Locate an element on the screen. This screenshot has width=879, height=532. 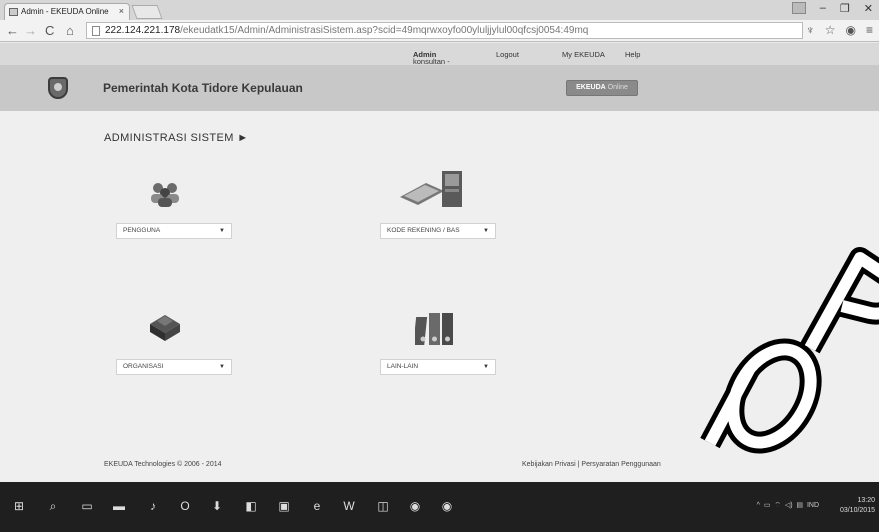
close-window-button: ✕ is located at coordinates (868, 8).